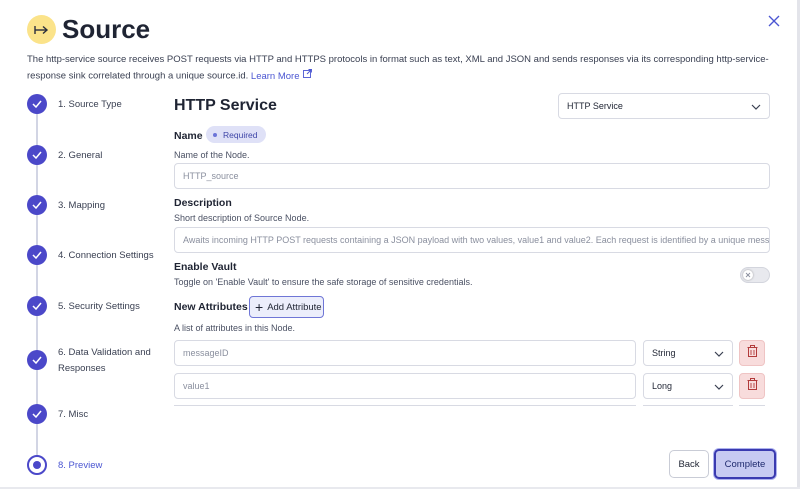 This screenshot has width=800, height=489. Describe the element at coordinates (188, 136) in the screenshot. I see `name-label: Name` at that location.